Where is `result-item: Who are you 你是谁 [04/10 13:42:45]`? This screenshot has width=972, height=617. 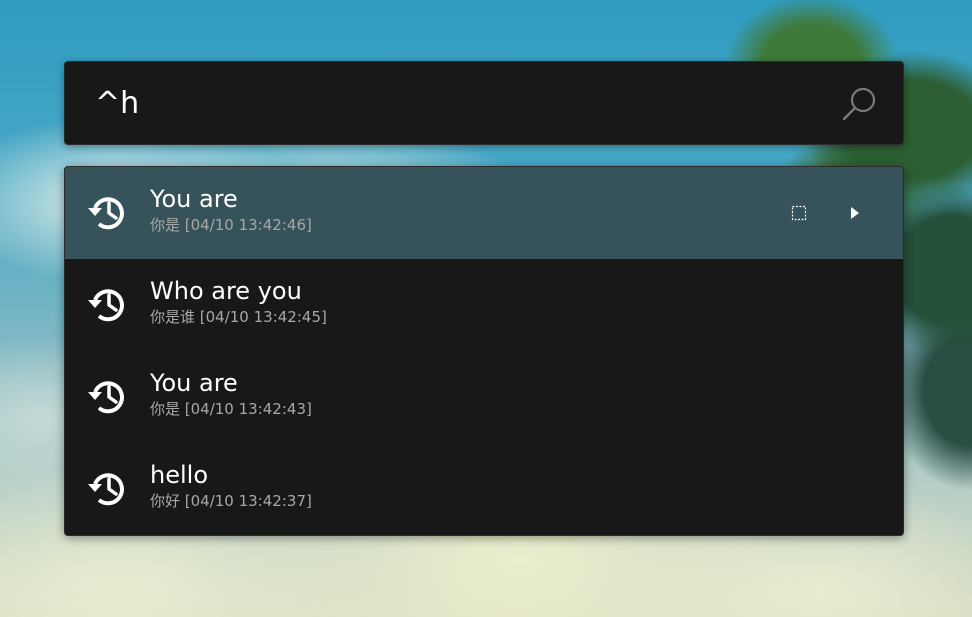
result-item: Who are you 你是谁 [04/10 13:42:45] is located at coordinates (484, 305).